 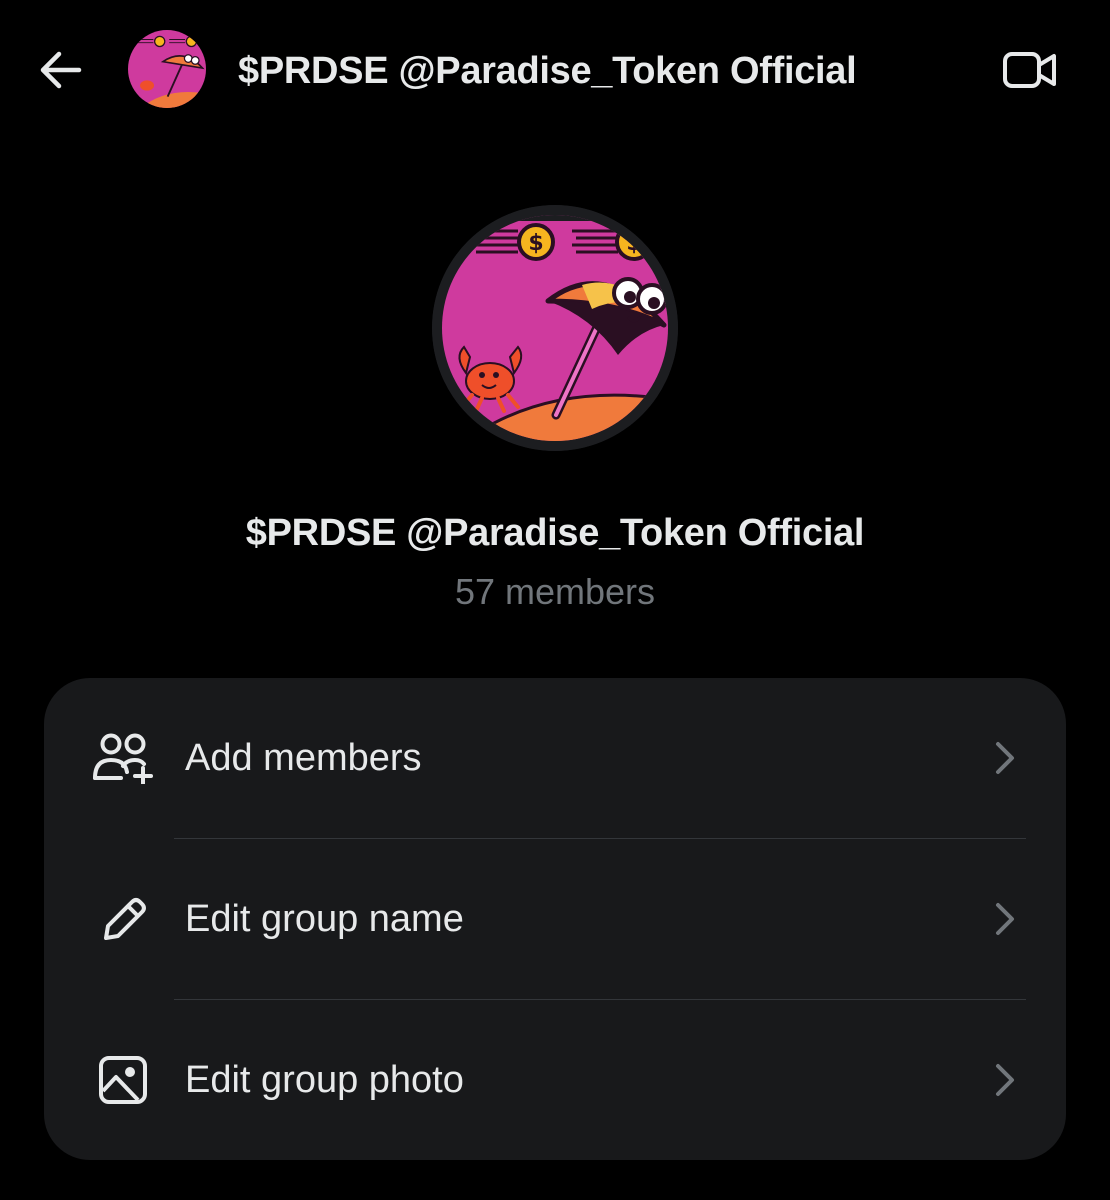 What do you see at coordinates (123, 919) in the screenshot?
I see `pencil-icon` at bounding box center [123, 919].